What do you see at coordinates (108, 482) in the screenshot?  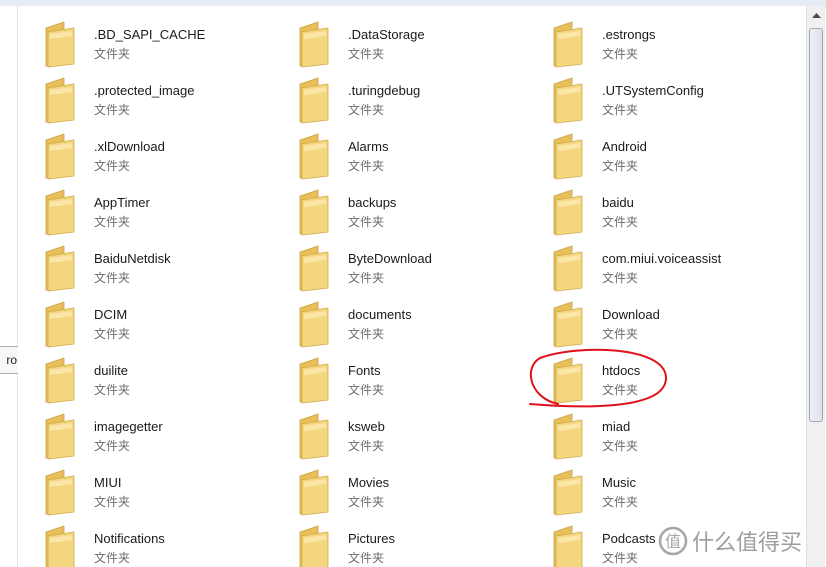 I see `folder-name: MIUI` at bounding box center [108, 482].